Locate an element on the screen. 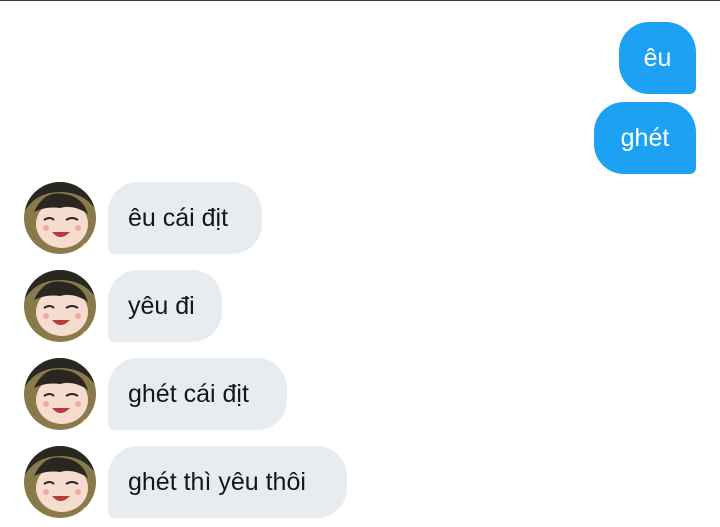 Image resolution: width=720 pixels, height=527 pixels. message-text: êu is located at coordinates (657, 57).